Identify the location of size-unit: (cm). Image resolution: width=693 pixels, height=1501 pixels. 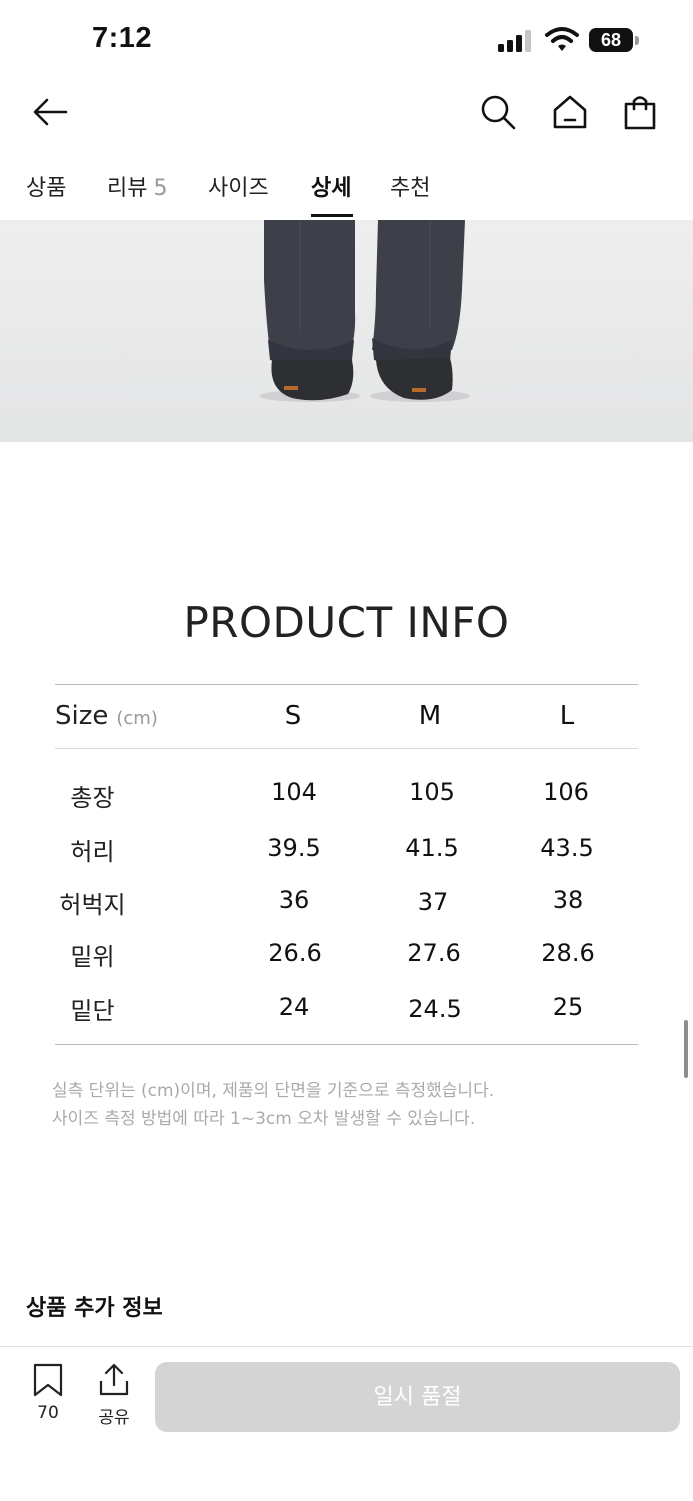
(137, 718).